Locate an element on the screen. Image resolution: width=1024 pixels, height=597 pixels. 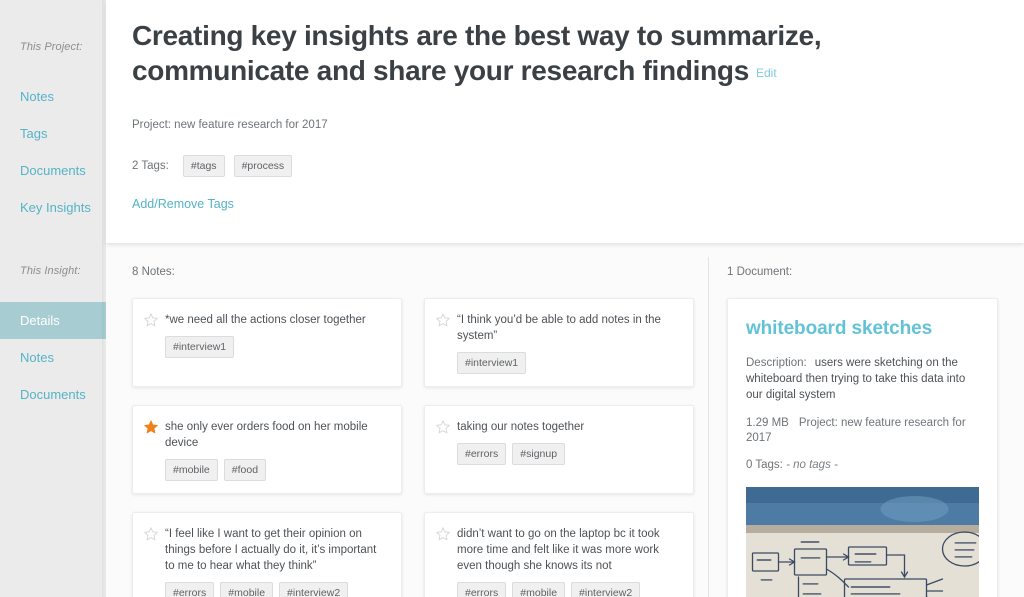
document-tags-line: 0 Tags: - no tags - is located at coordinates (862, 465).